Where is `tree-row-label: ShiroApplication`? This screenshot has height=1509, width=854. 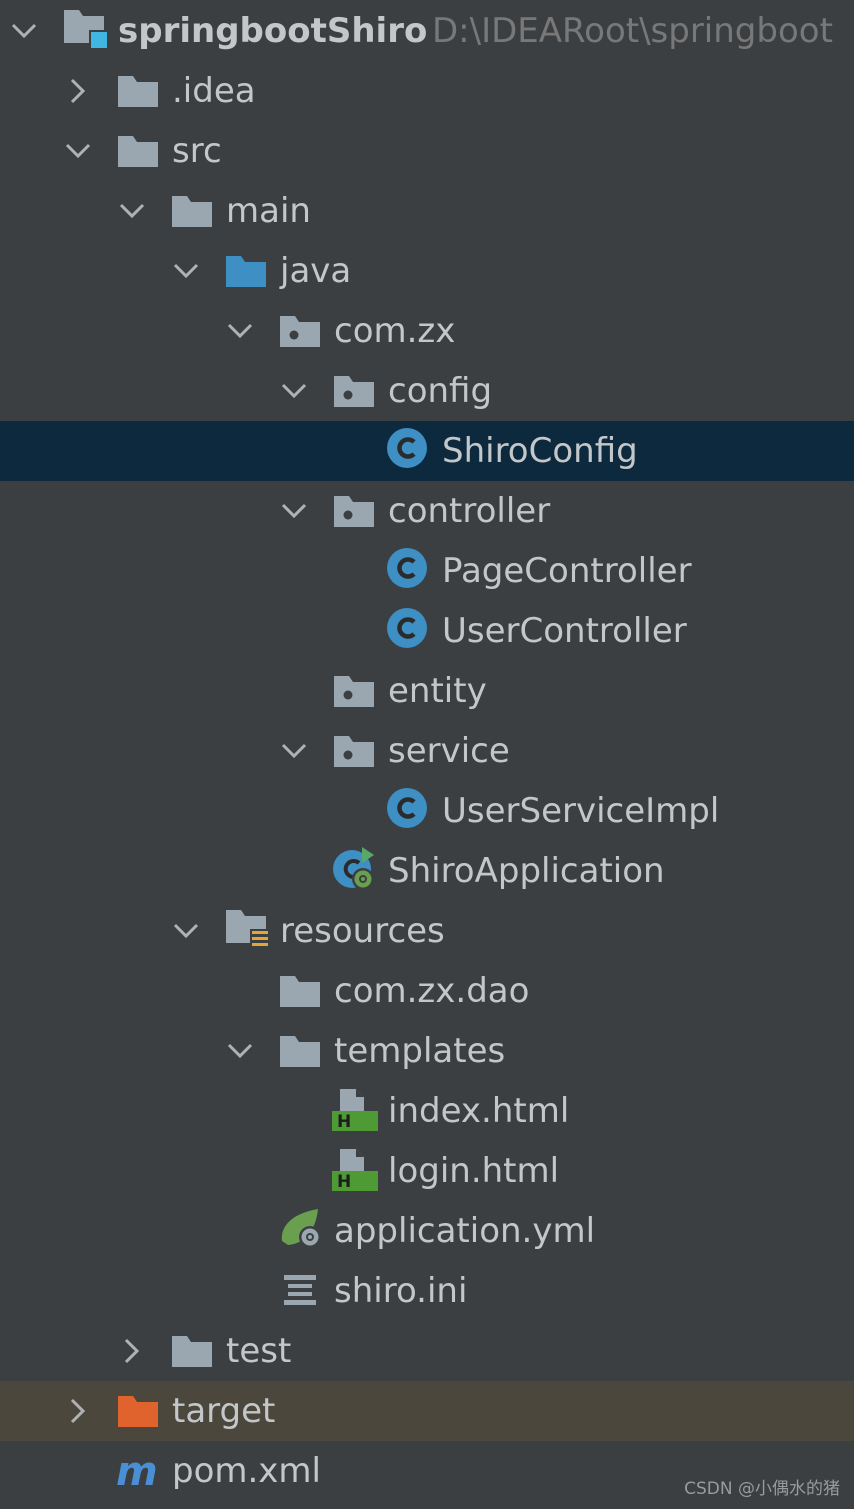 tree-row-label: ShiroApplication is located at coordinates (526, 871).